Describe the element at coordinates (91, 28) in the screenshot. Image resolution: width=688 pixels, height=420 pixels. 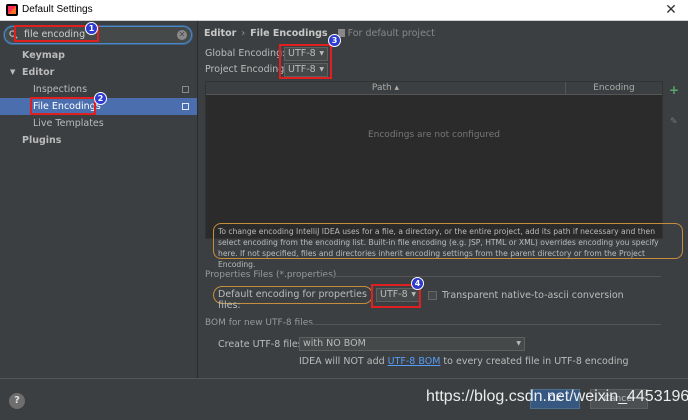
I see `step-marker-1: 1` at that location.